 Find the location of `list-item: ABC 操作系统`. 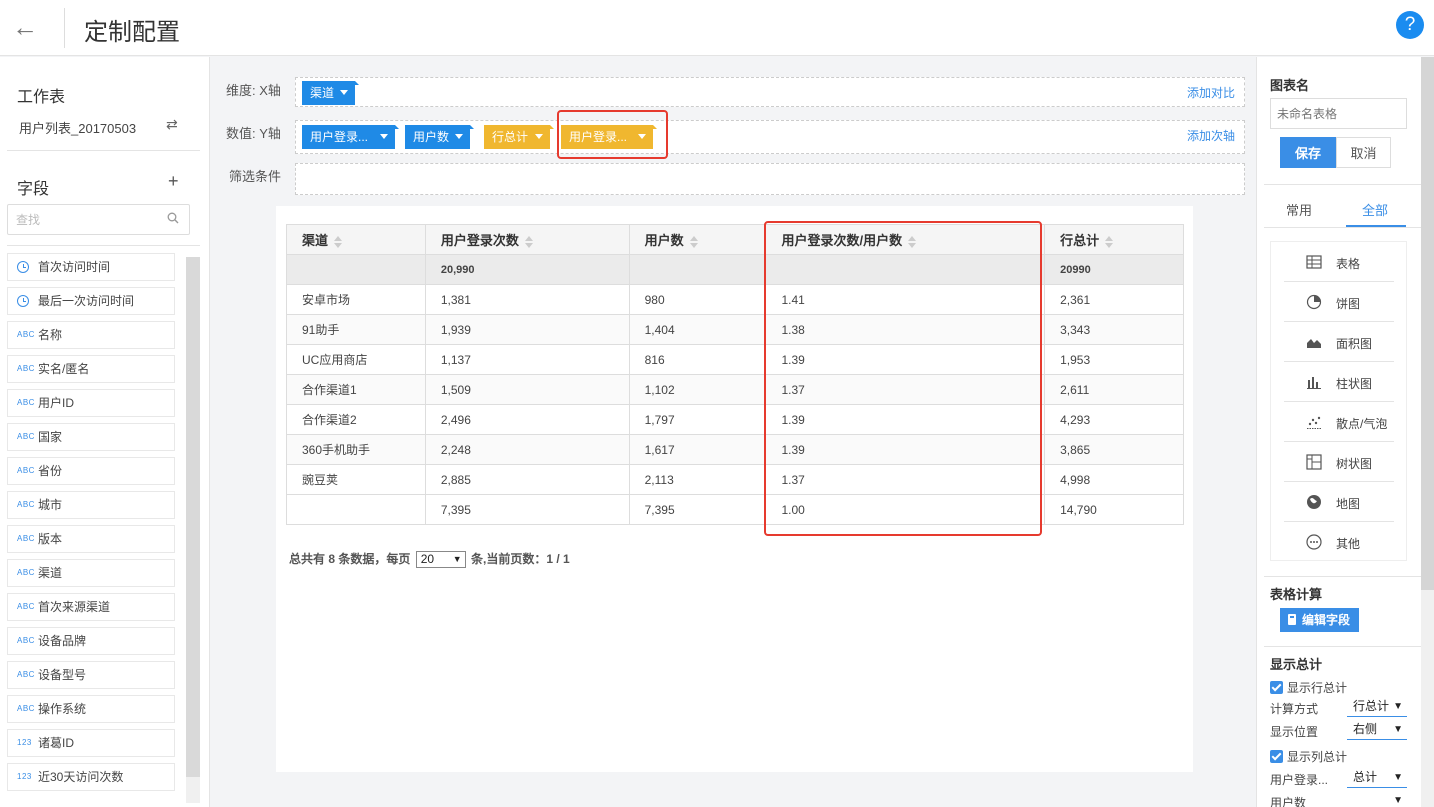

list-item: ABC 操作系统 is located at coordinates (91, 709).